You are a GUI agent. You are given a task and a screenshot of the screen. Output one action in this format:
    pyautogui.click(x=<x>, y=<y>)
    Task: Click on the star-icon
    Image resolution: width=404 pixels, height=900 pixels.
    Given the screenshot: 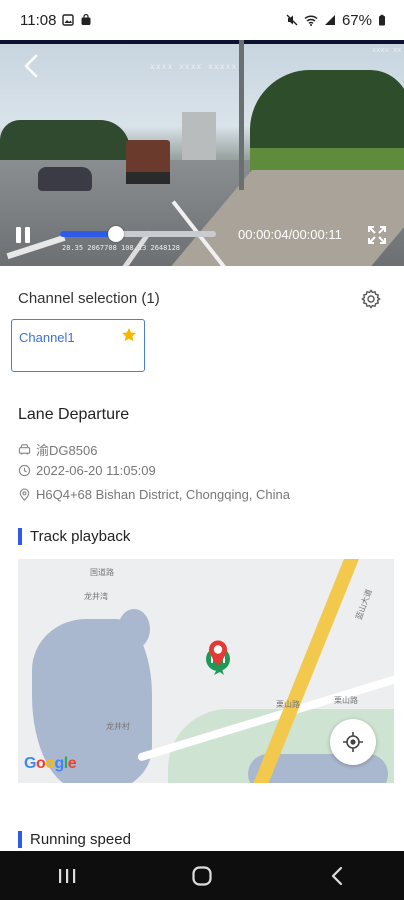 What is the action you would take?
    pyautogui.click(x=129, y=335)
    